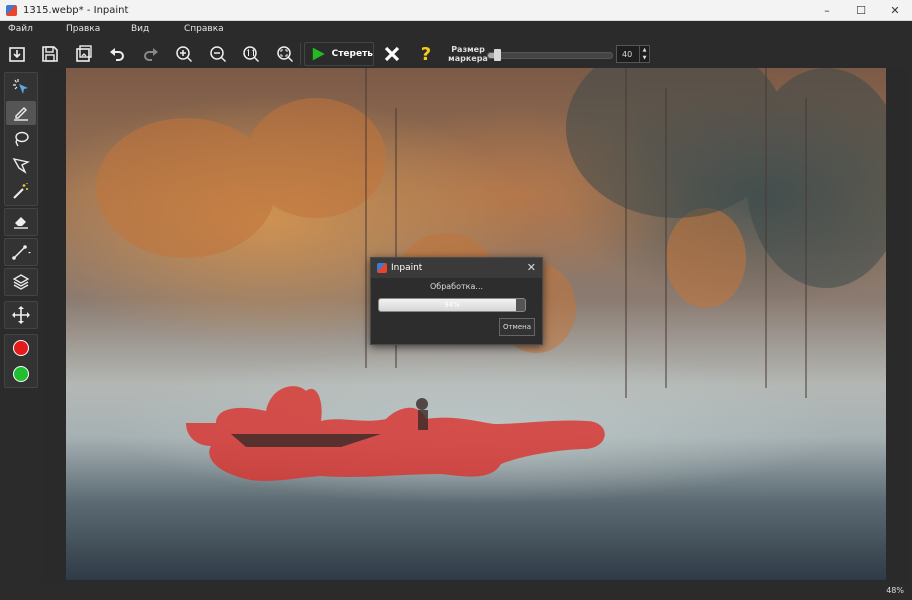 The height and width of the screenshot is (600, 912). Describe the element at coordinates (531, 267) in the screenshot. I see `dialog-close-icon: ✕` at that location.